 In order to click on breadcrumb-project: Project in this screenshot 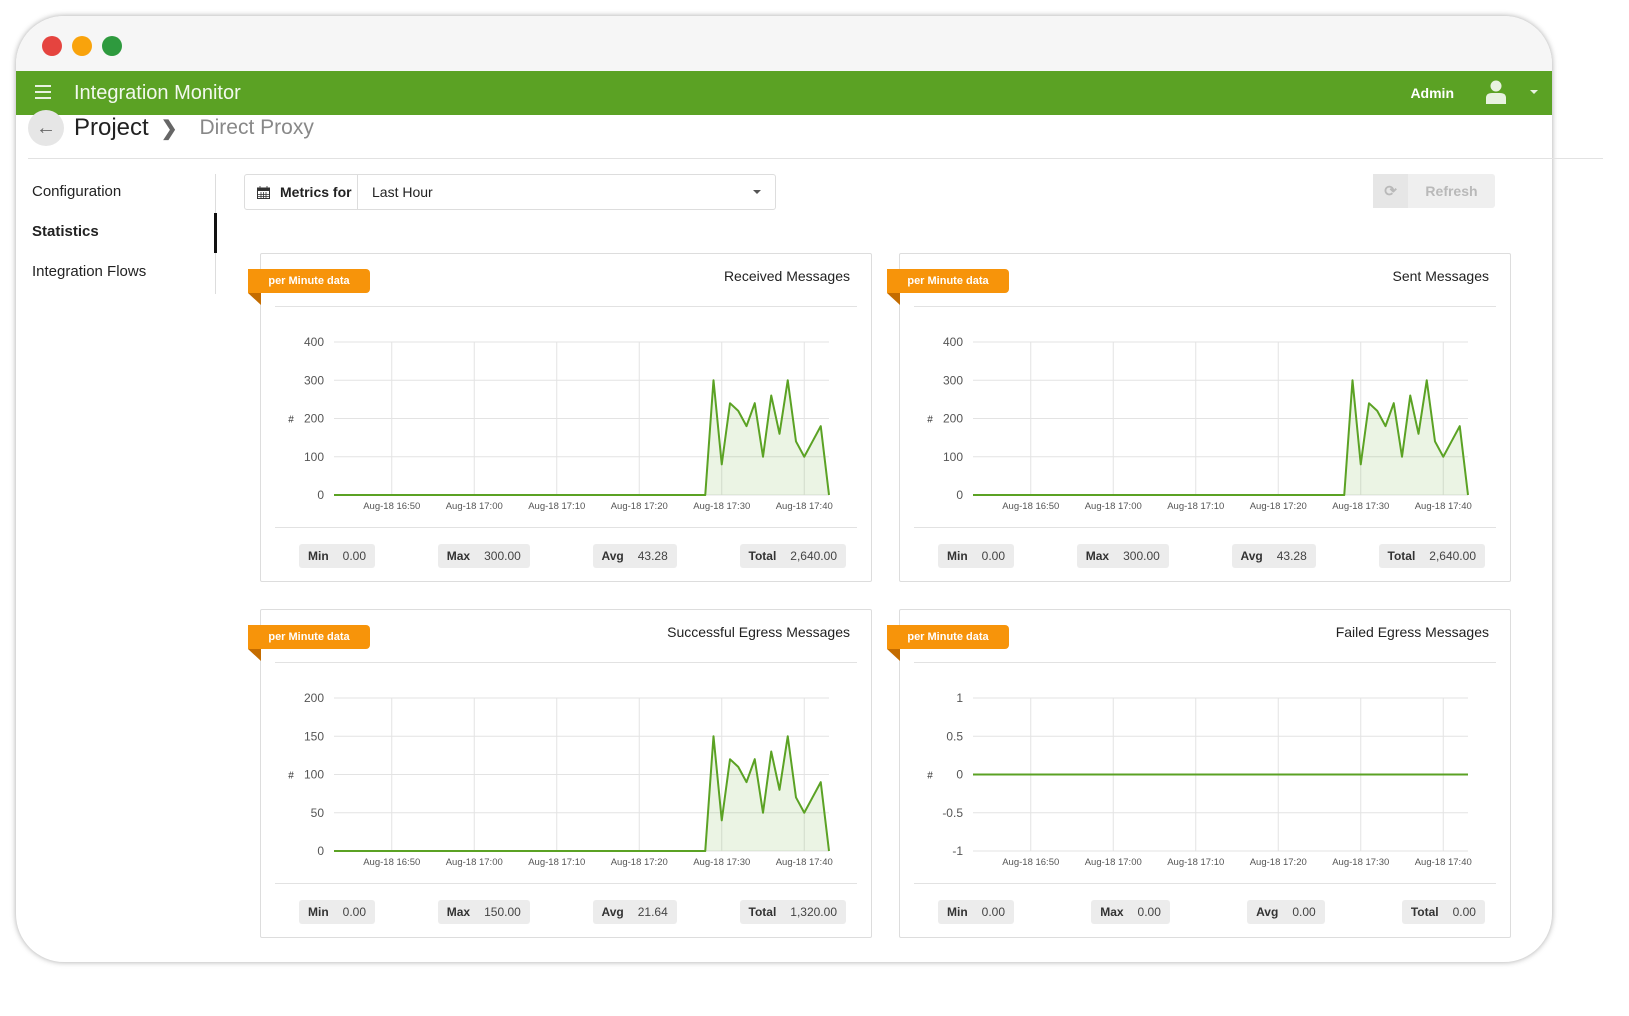, I will do `click(111, 128)`.